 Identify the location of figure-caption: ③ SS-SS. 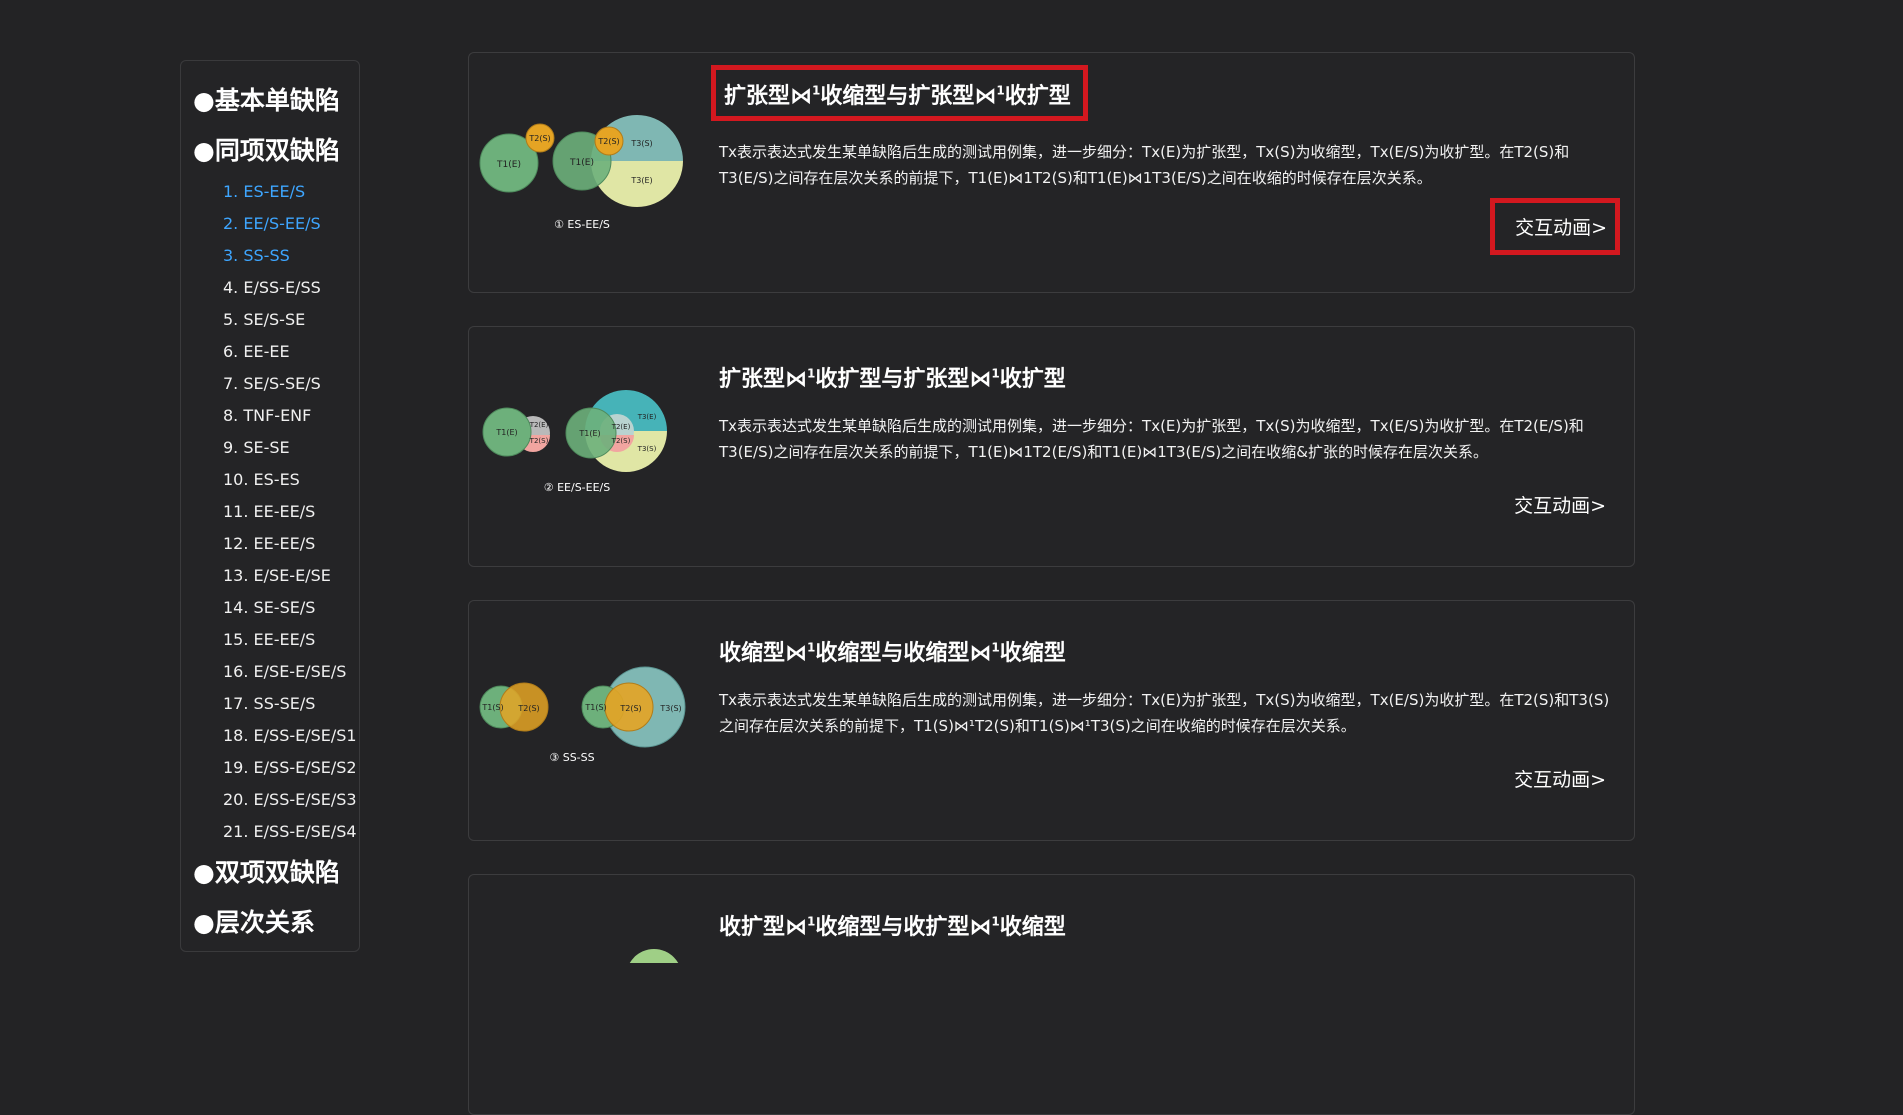
(571, 757).